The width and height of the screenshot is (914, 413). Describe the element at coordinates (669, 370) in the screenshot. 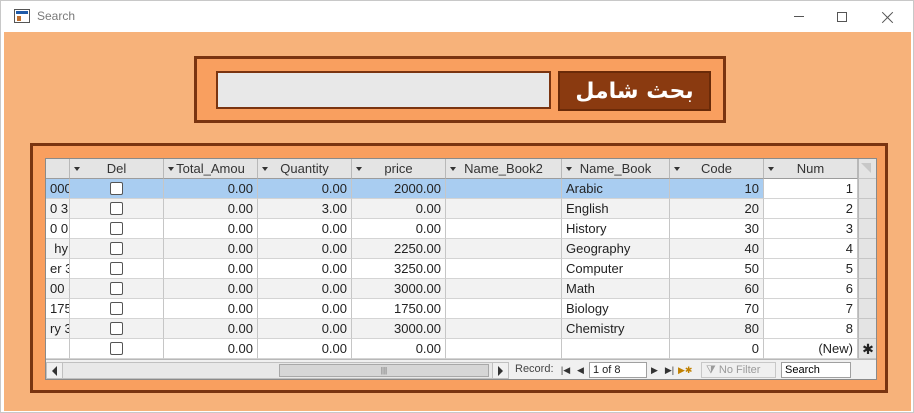

I see `last-record-button: ▶|` at that location.